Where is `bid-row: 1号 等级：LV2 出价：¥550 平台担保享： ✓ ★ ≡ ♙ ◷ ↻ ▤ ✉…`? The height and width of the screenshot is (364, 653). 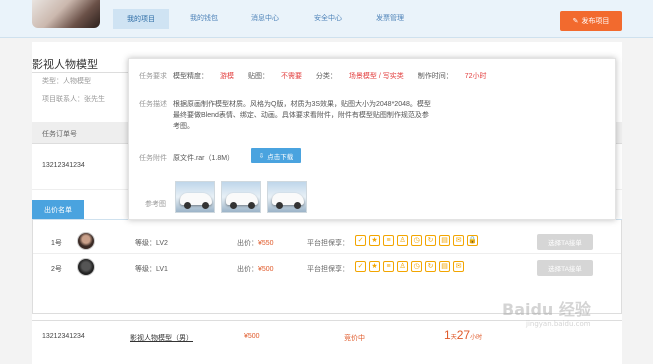
bid-row: 1号 等级：LV2 出价：¥550 平台担保享： ✓ ★ ≡ ♙ ◷ ↻ ▤ ✉… is located at coordinates (327, 242).